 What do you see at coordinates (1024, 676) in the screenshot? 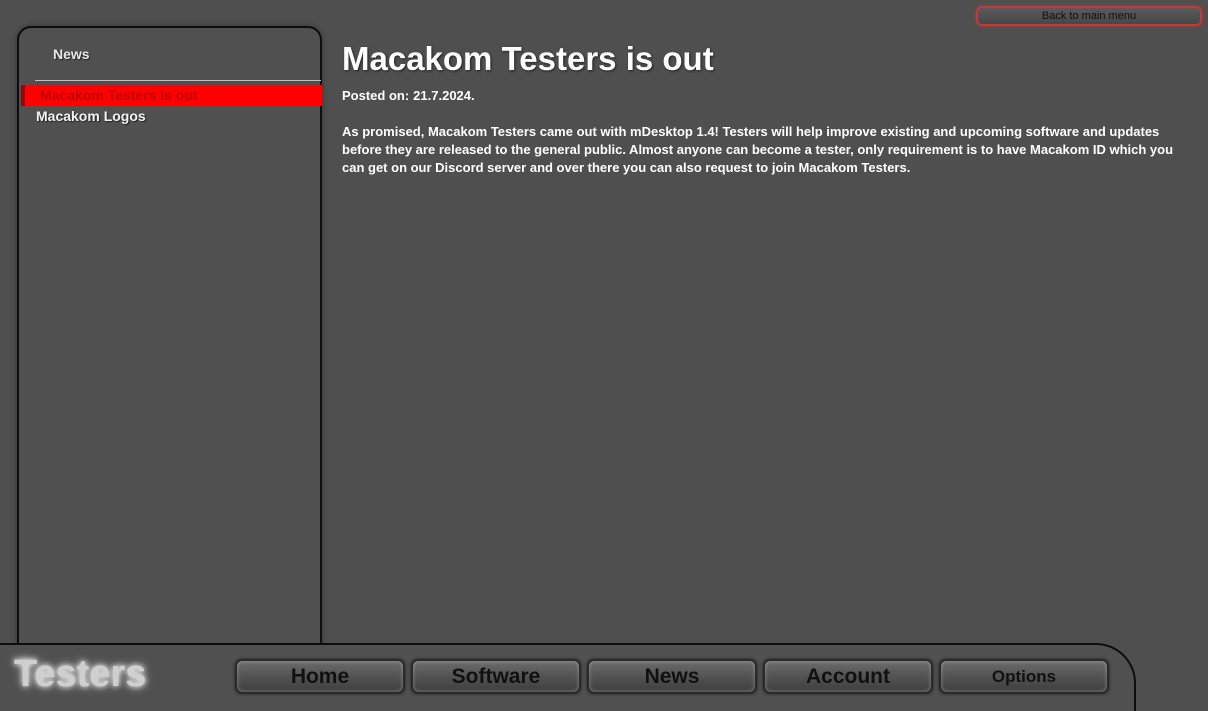
I see `nav-options-button: Options` at bounding box center [1024, 676].